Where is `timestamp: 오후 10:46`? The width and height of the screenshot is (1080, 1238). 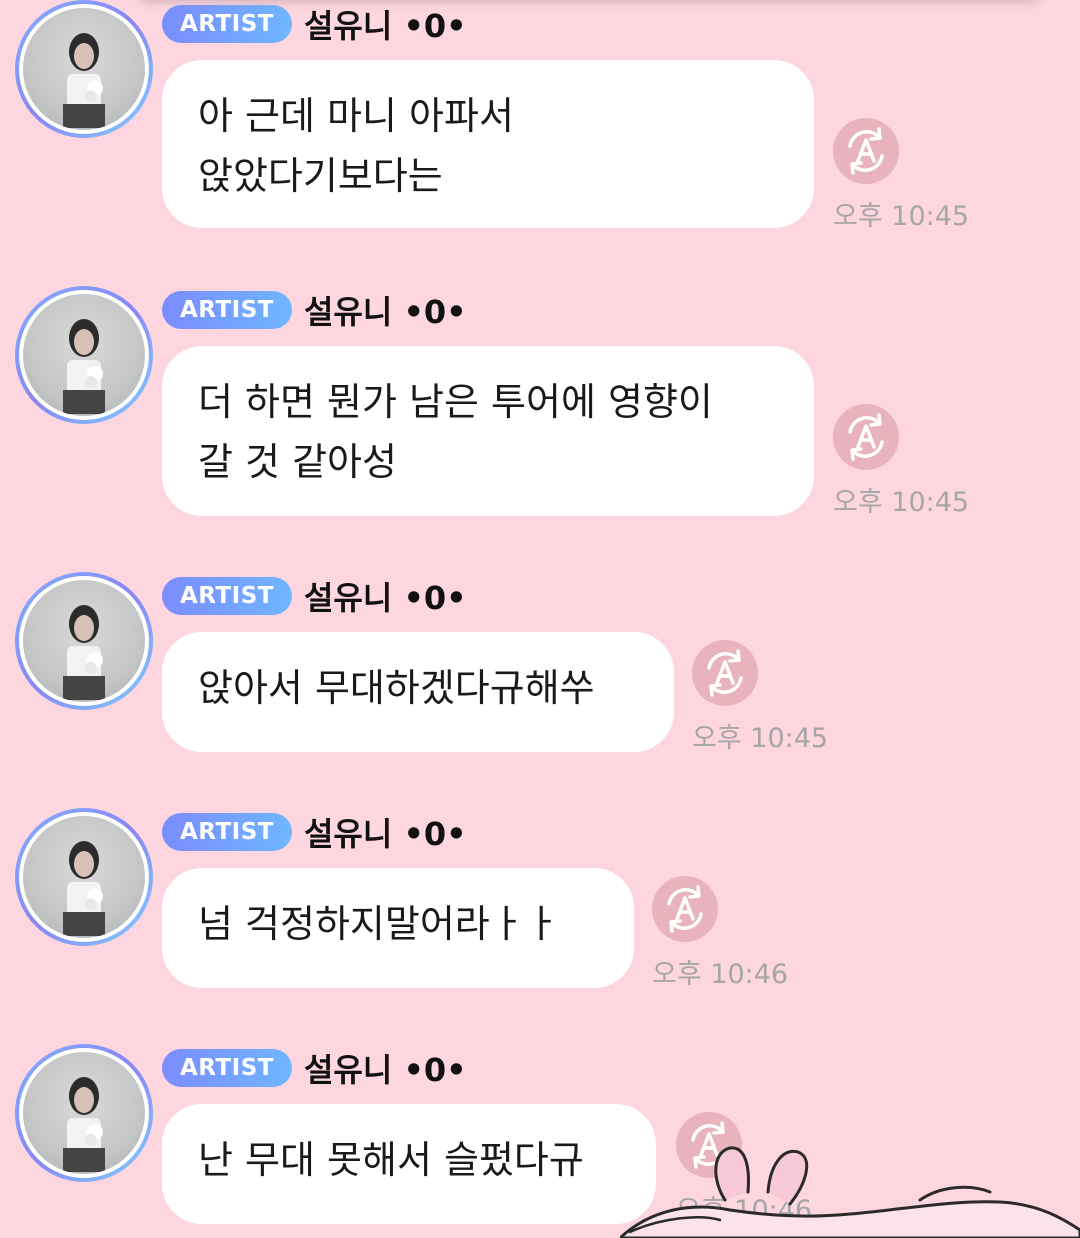 timestamp: 오후 10:46 is located at coordinates (720, 974).